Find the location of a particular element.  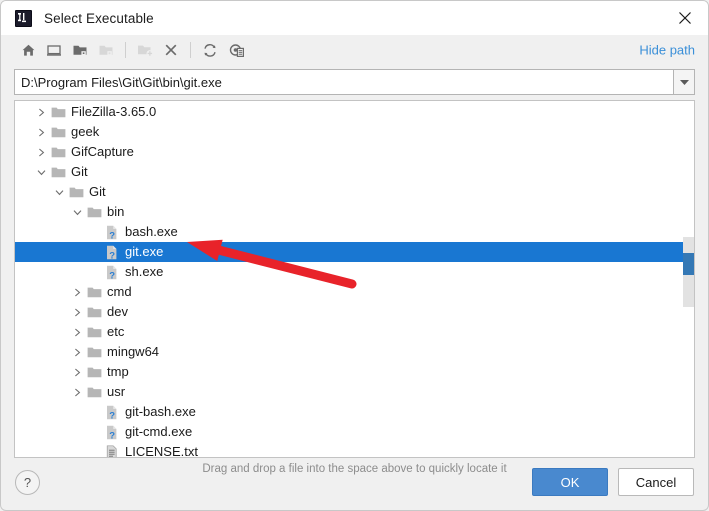

cancel-button: Cancel is located at coordinates (656, 482).